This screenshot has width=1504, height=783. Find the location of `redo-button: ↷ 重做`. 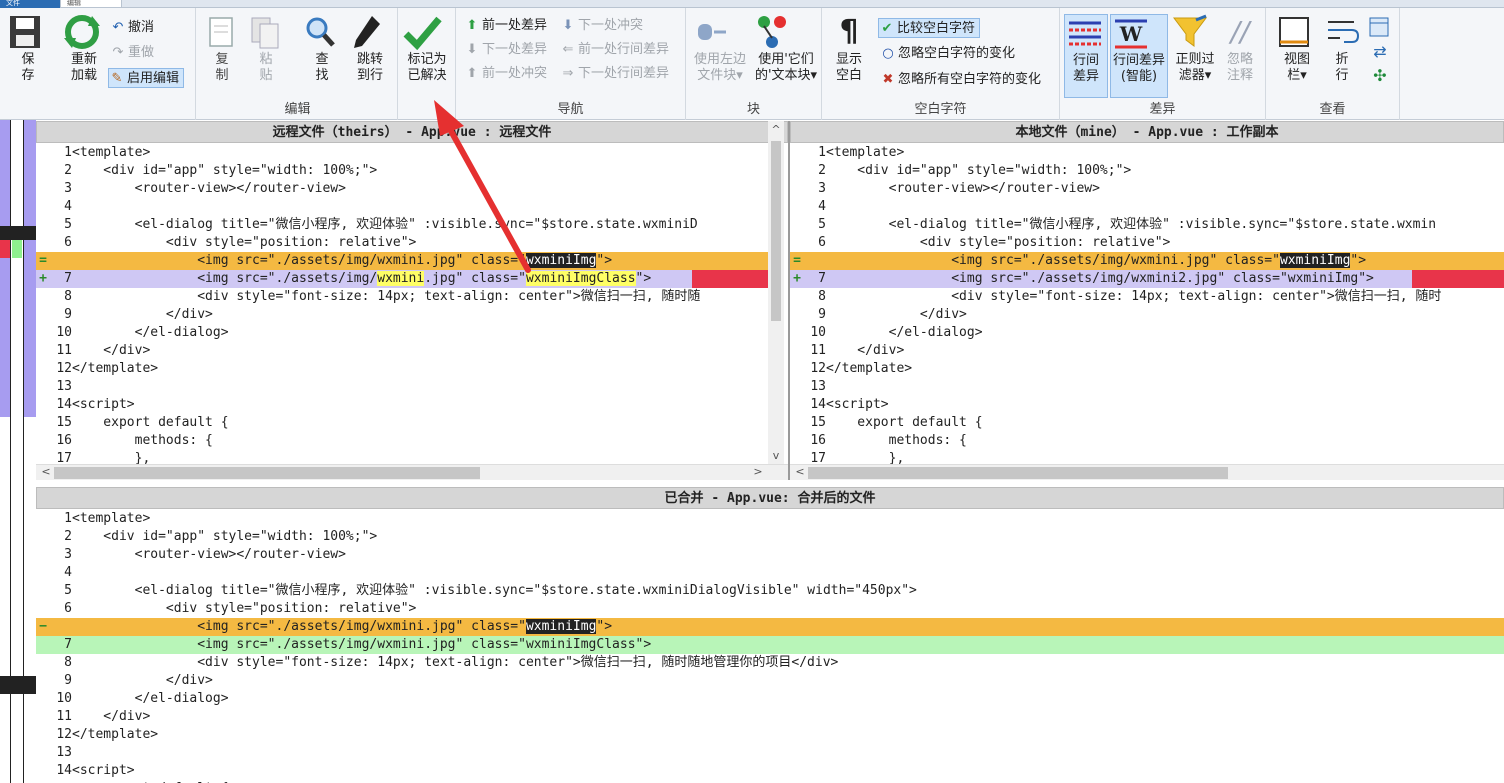

redo-button: ↷ 重做 is located at coordinates (132, 53).